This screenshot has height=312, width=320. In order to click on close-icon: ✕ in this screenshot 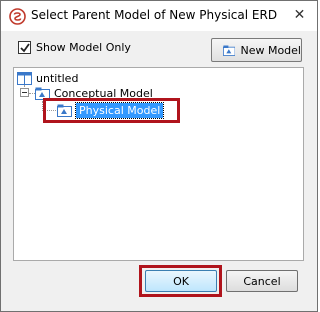, I will do `click(299, 15)`.